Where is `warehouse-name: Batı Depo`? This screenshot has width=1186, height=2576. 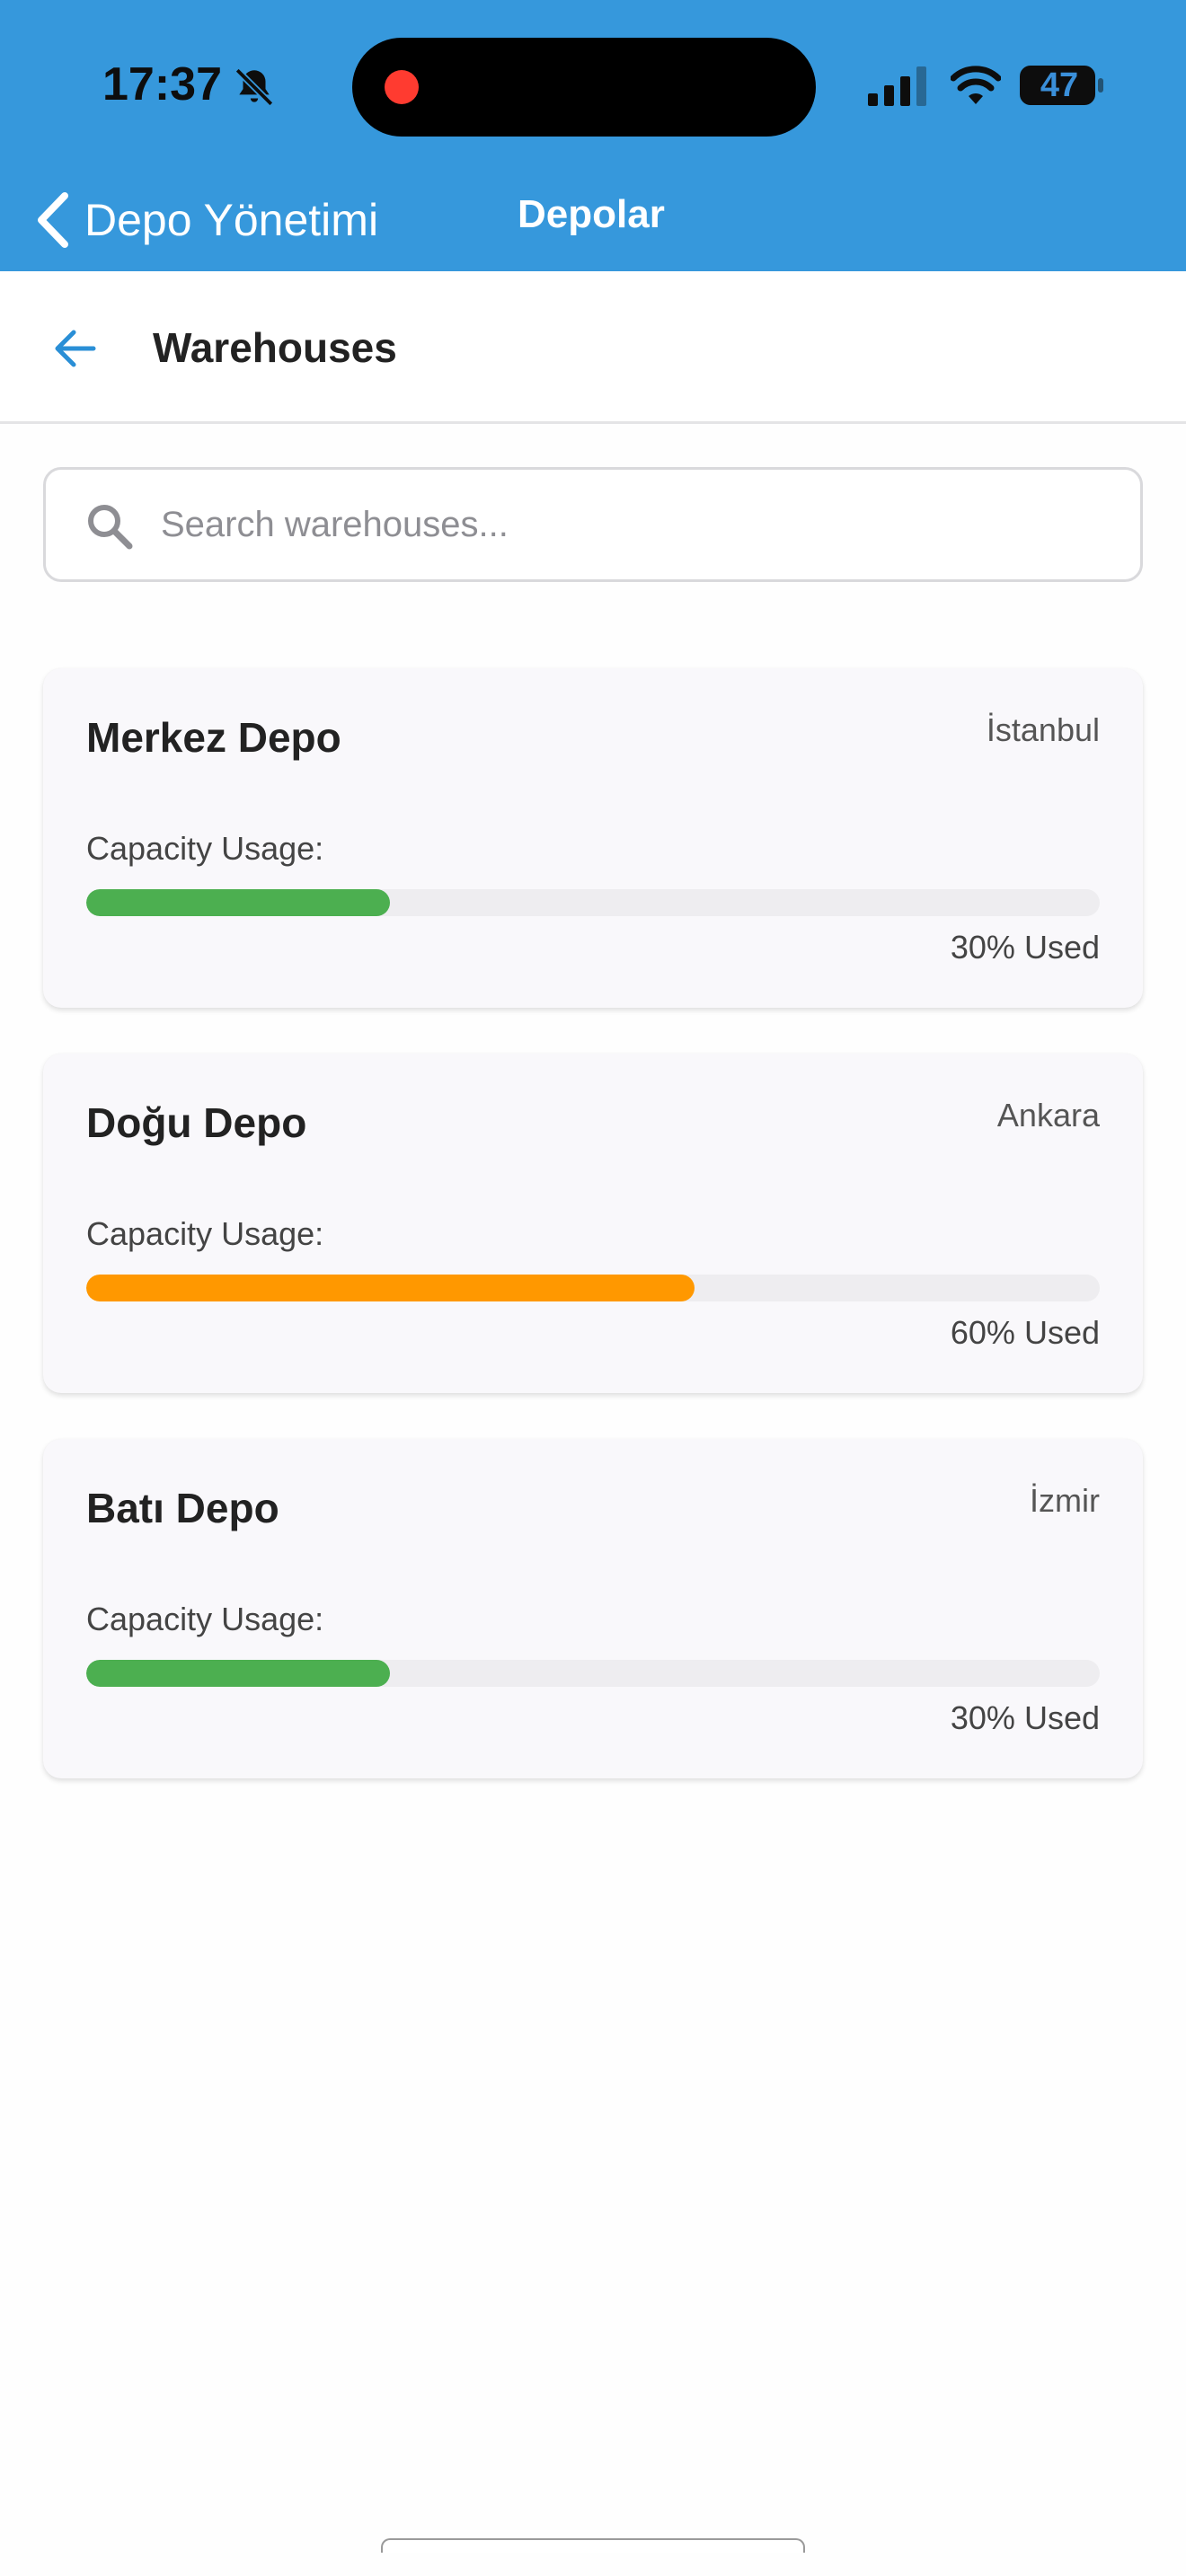
warehouse-name: Batı Depo is located at coordinates (182, 1508).